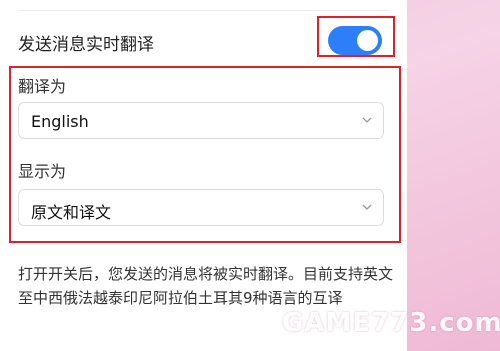 The image size is (500, 351). I want to click on display-as-label: 显示为, so click(42, 171).